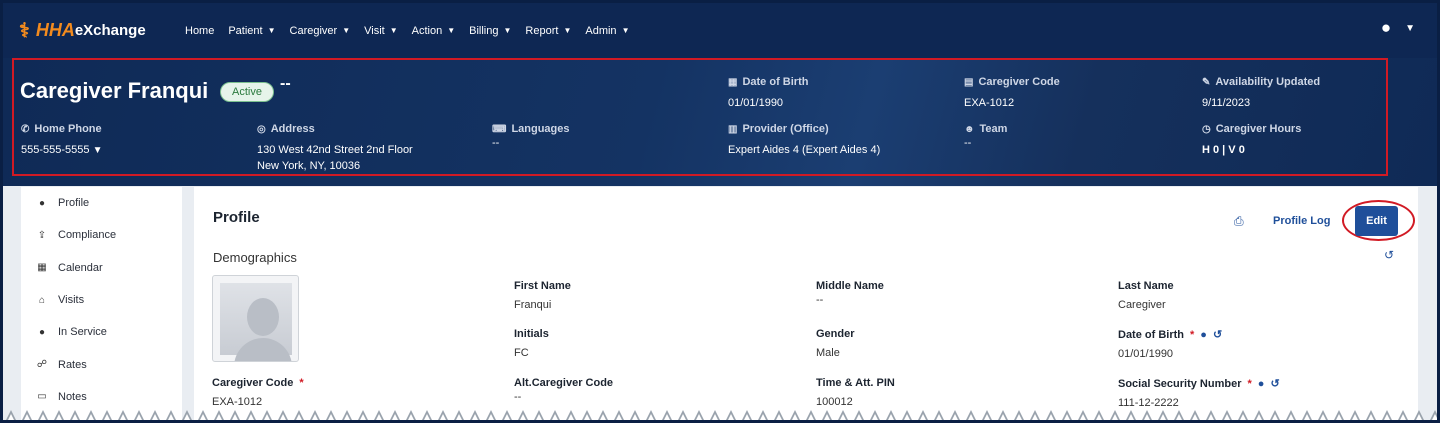 The image size is (1440, 423). Describe the element at coordinates (101, 235) in the screenshot. I see `sidebar-item-compliance: ⇪ Compliance` at that location.